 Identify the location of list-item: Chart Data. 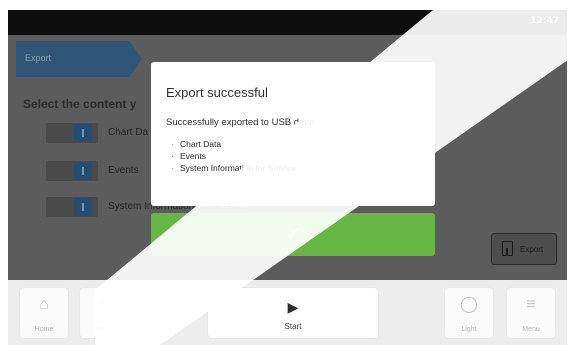
(233, 144).